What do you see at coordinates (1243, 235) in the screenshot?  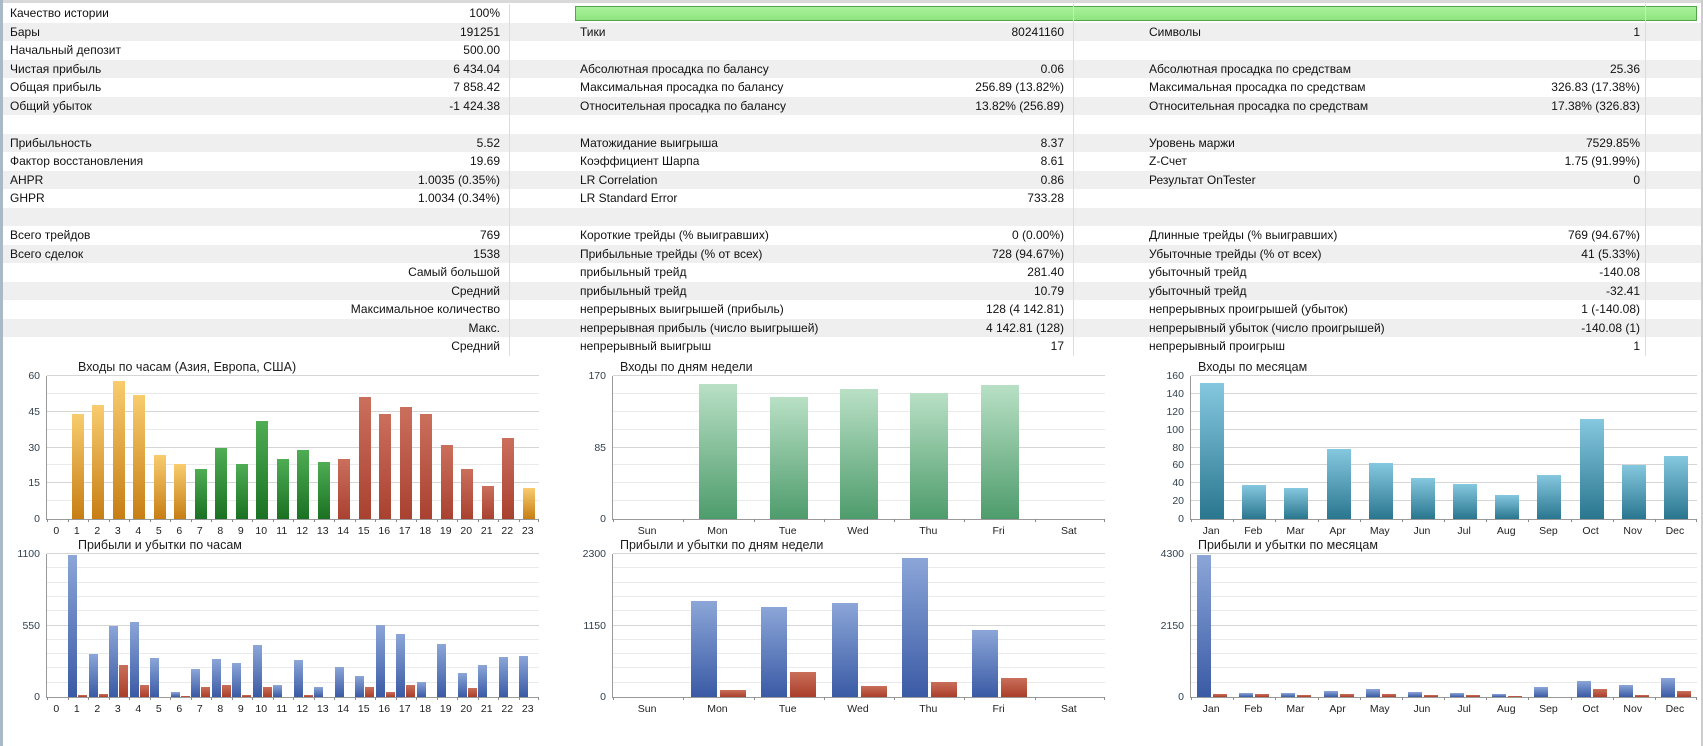 I see `stat-label: Длинные трейды (% выигравших)` at bounding box center [1243, 235].